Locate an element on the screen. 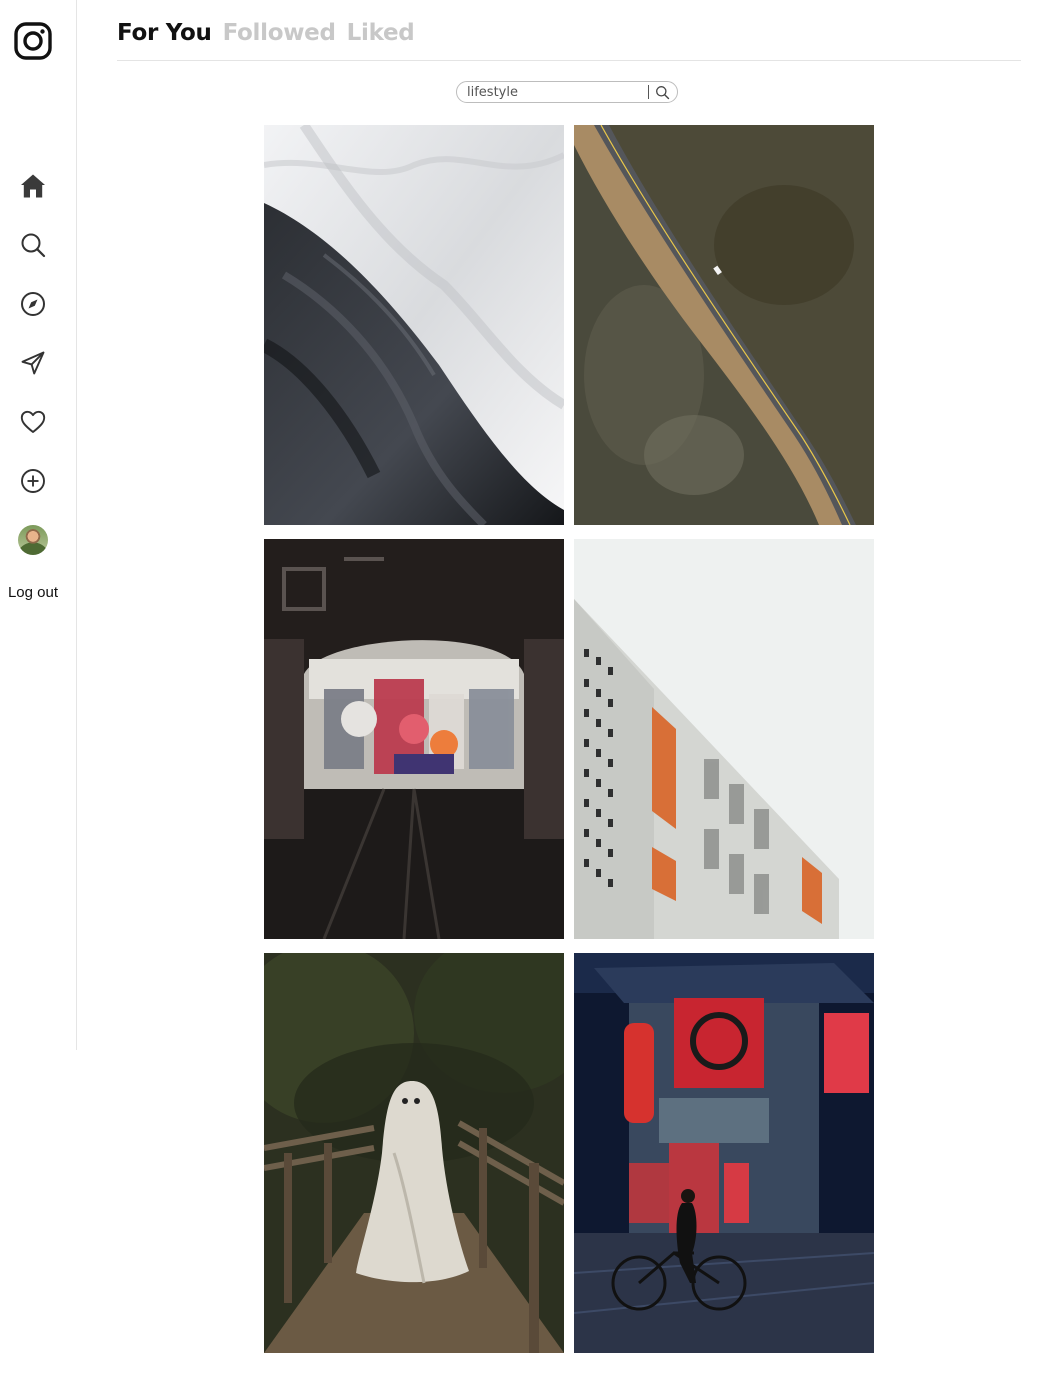 Image resolution: width=1050 pixels, height=1375 pixels. building-photo is located at coordinates (724, 739).